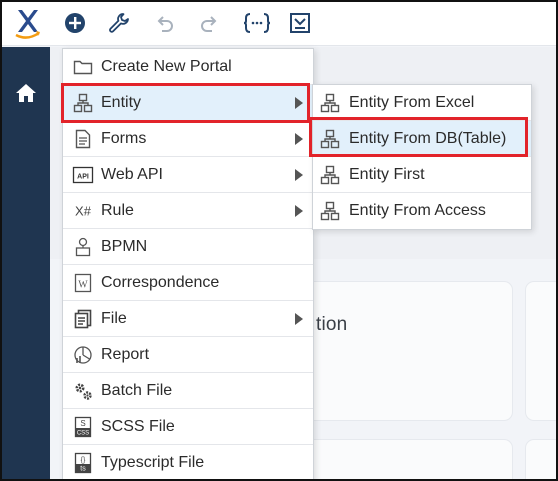 The image size is (558, 481). I want to click on submenu-item-entity-from-excel: Entity From Excel, so click(422, 103).